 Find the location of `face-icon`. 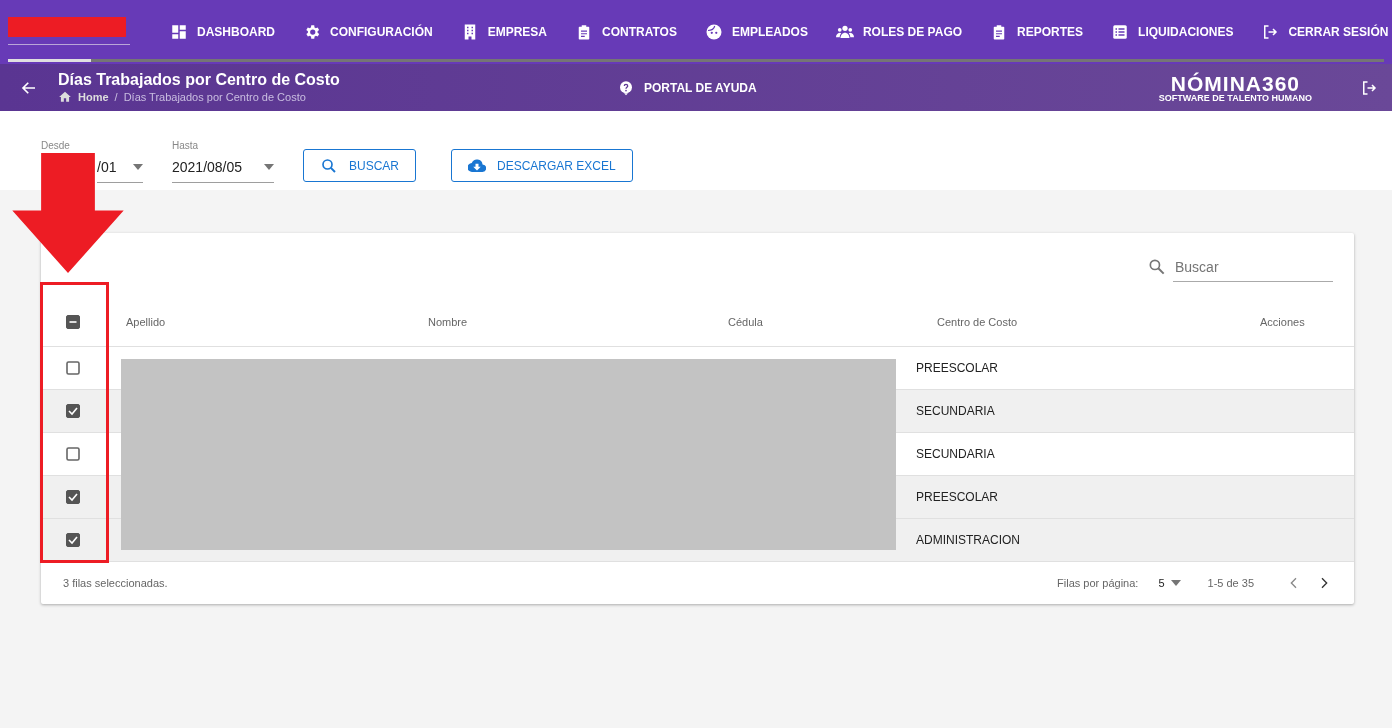

face-icon is located at coordinates (713, 32).